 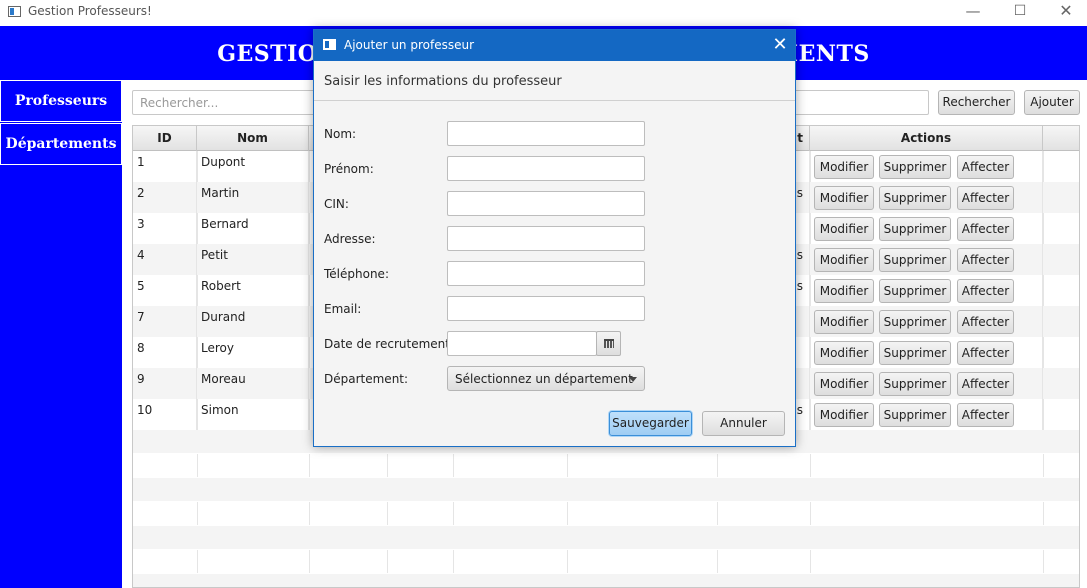 I want to click on cin-field, so click(x=546, y=203).